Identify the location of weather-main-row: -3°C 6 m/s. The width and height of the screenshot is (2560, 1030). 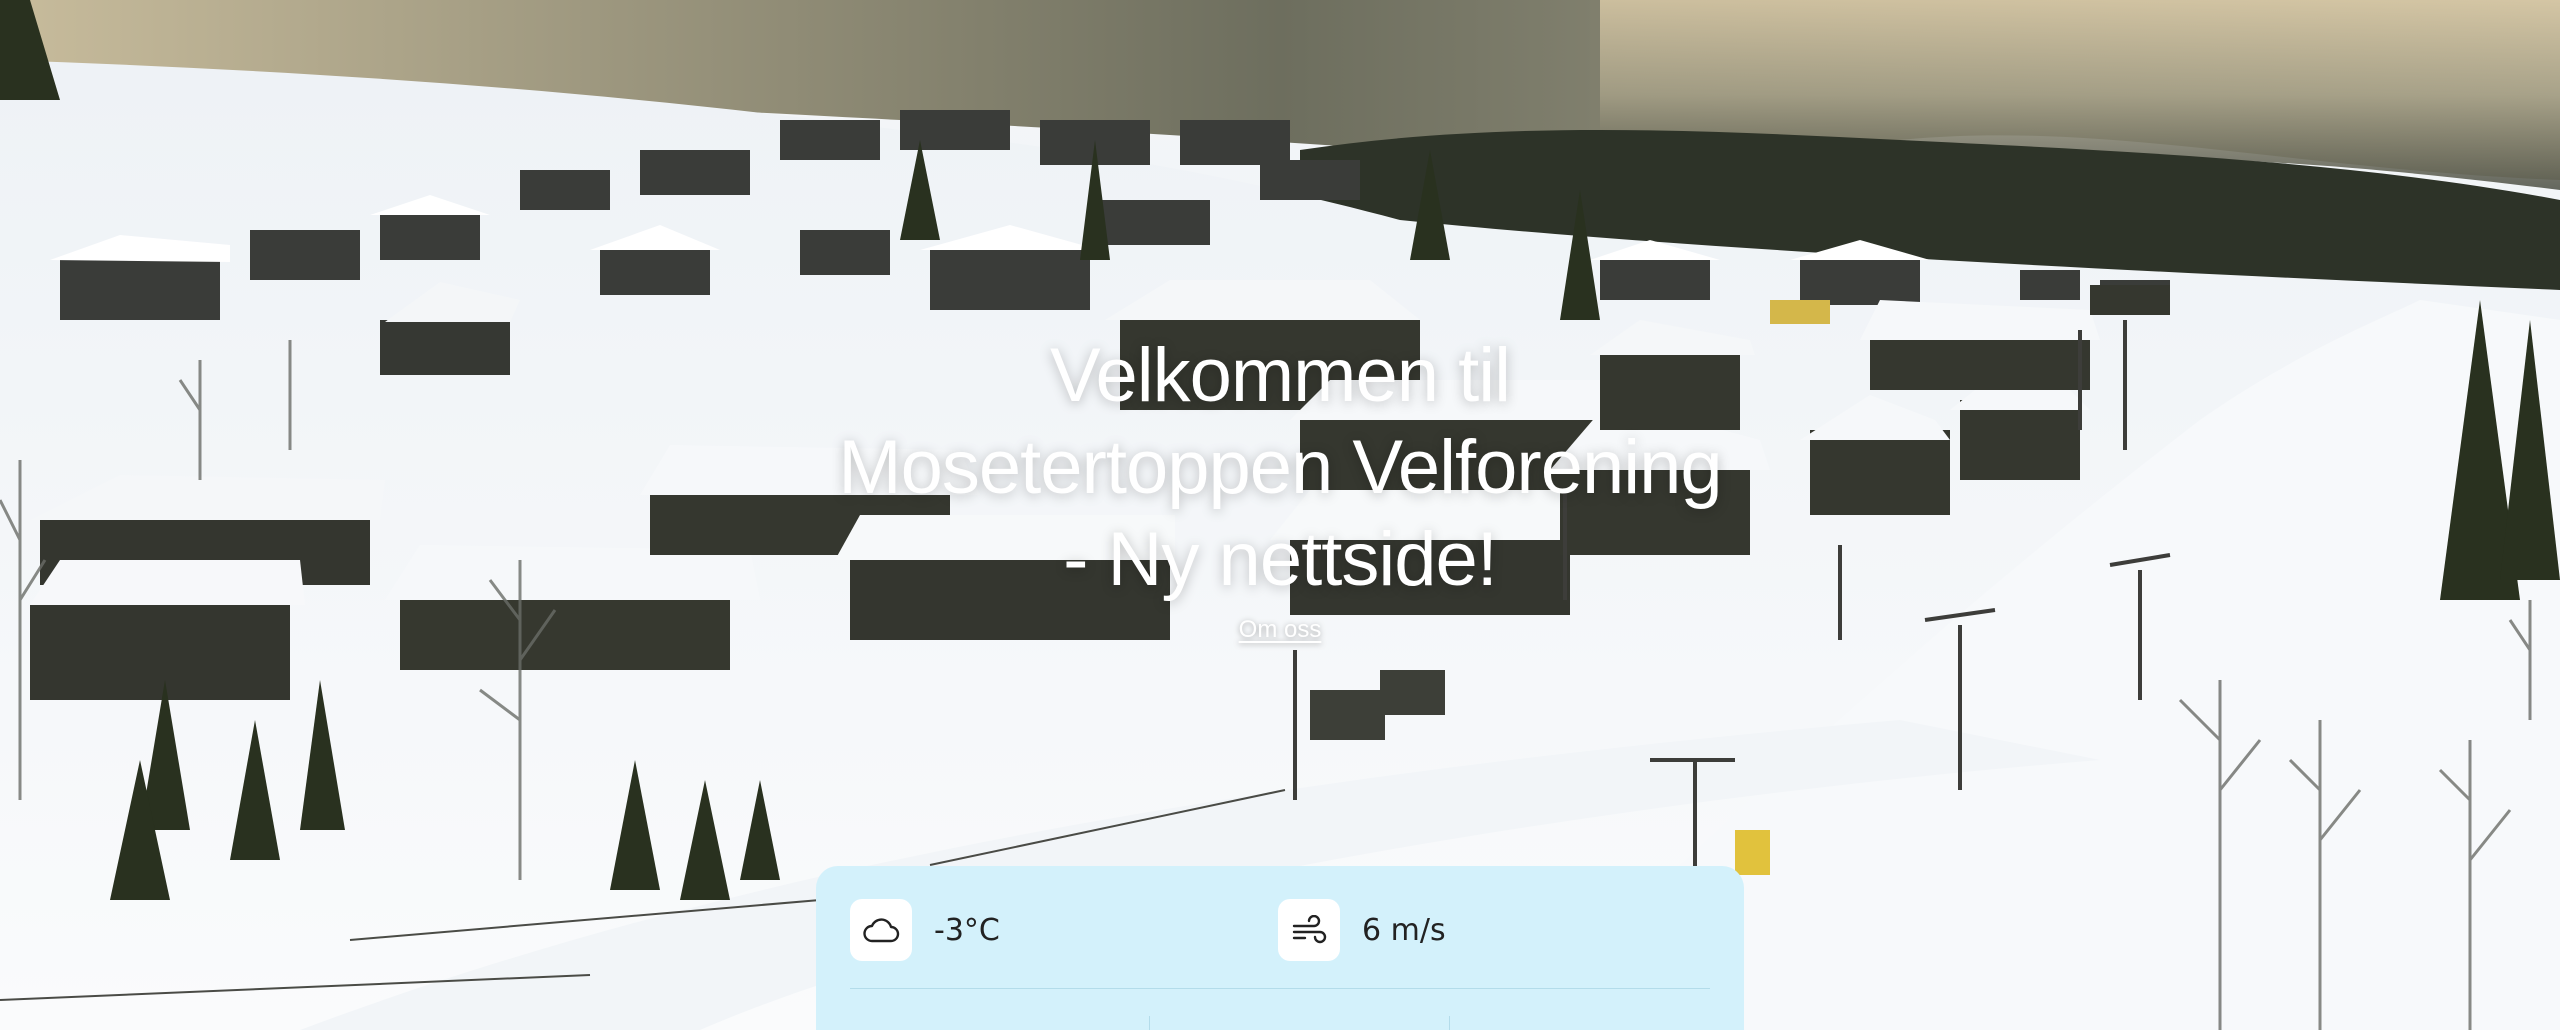
(1280, 930).